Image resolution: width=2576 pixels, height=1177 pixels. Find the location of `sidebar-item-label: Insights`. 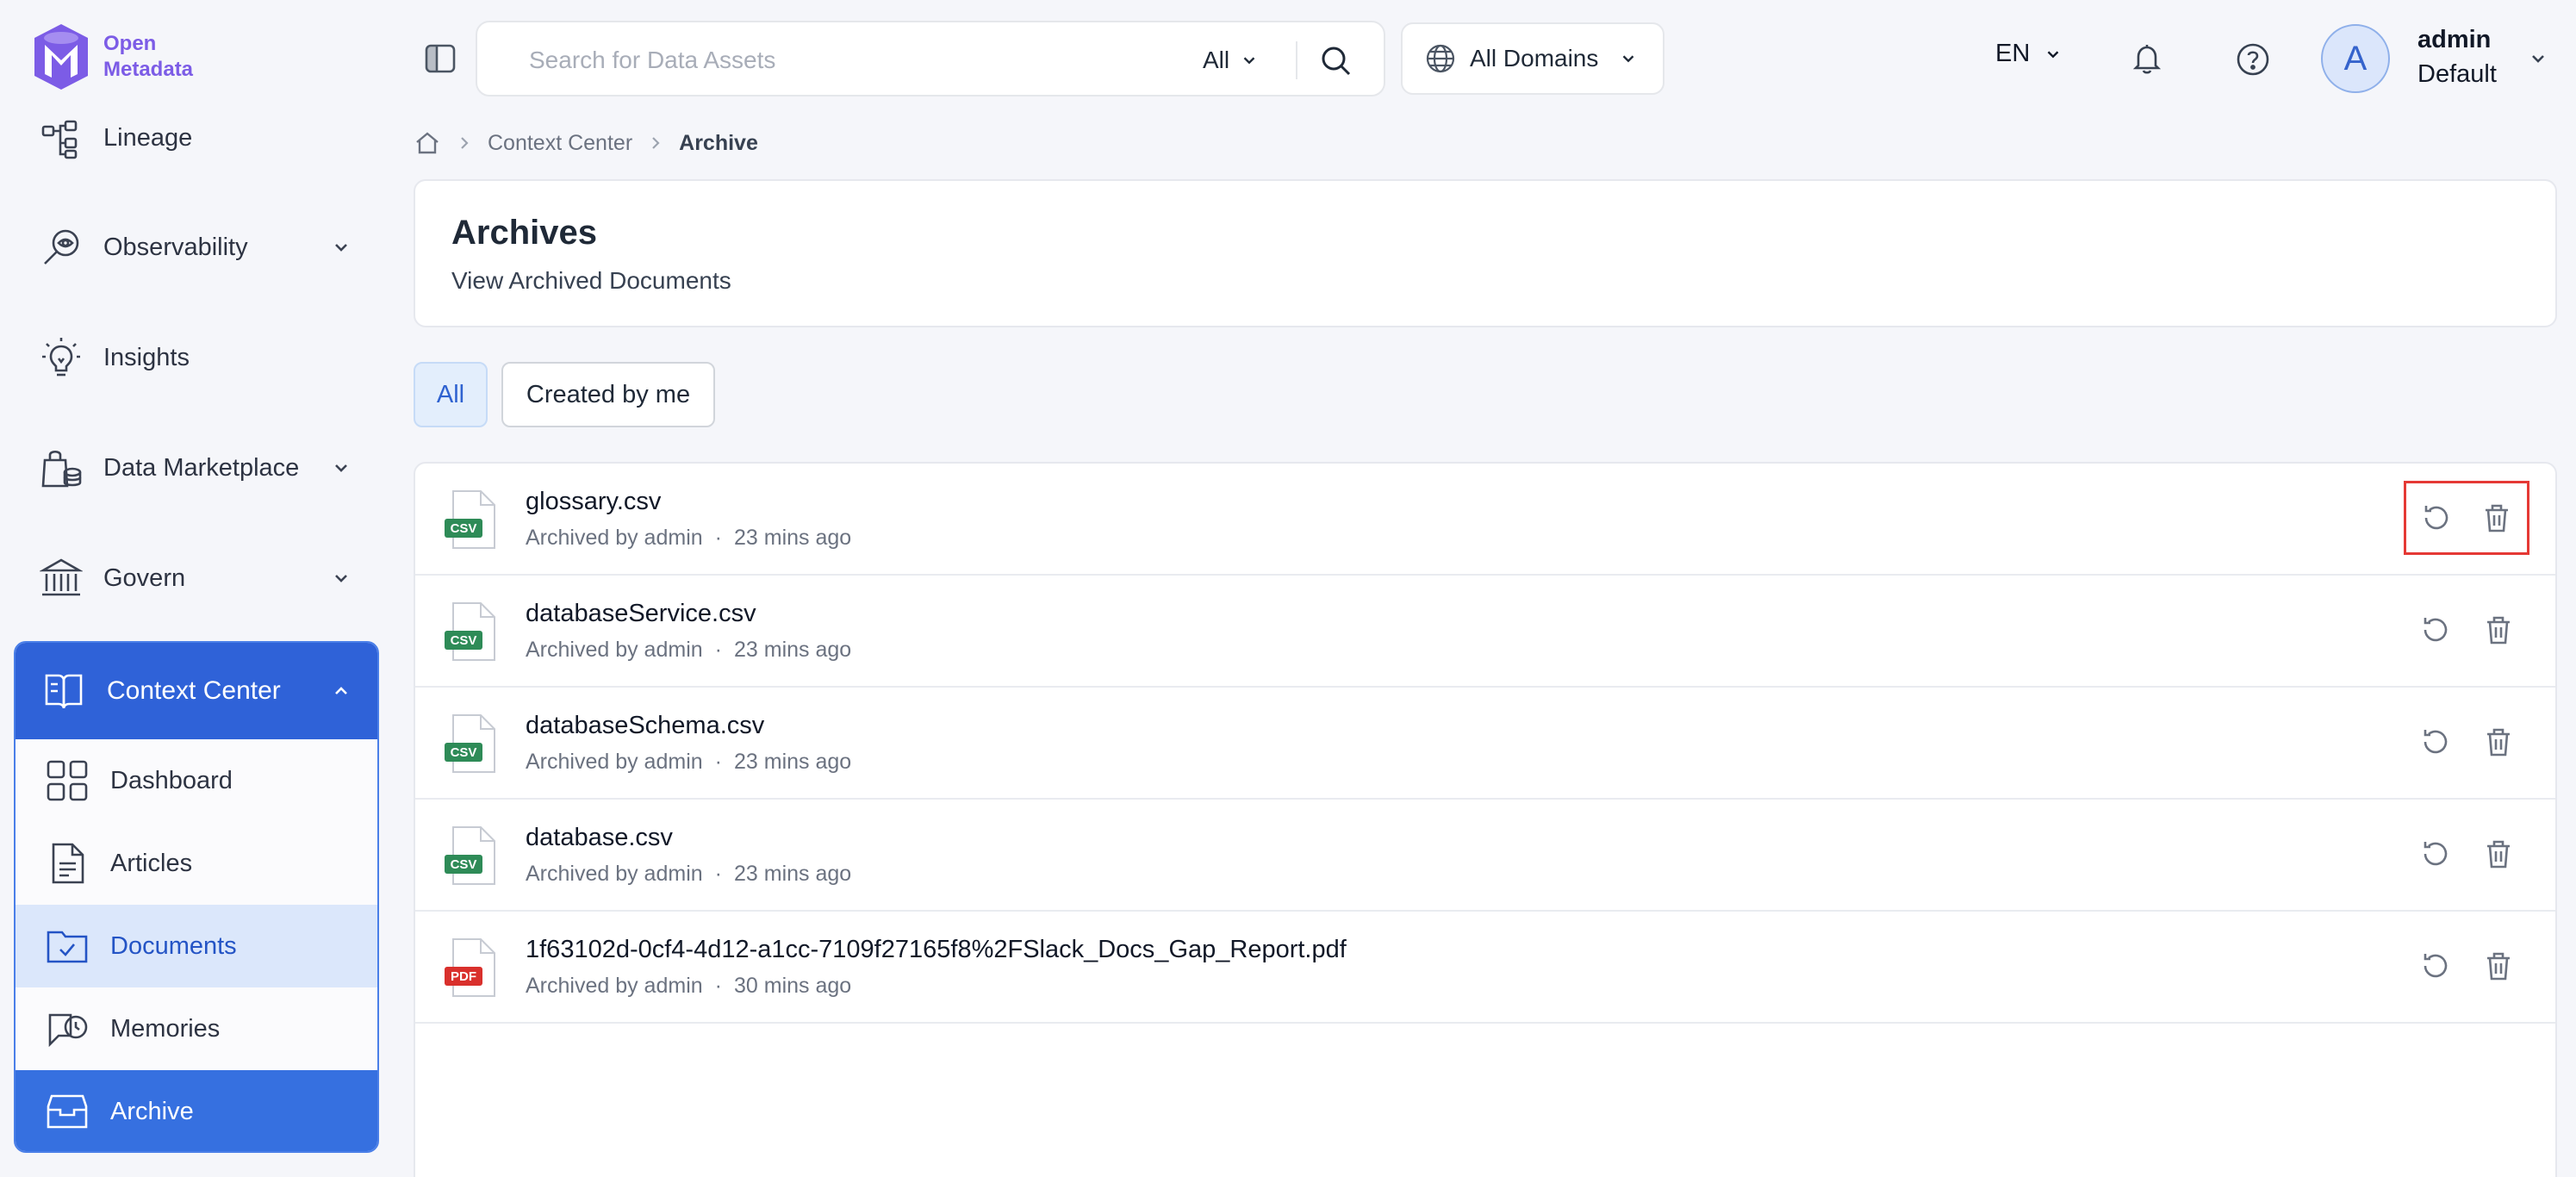

sidebar-item-label: Insights is located at coordinates (146, 357).